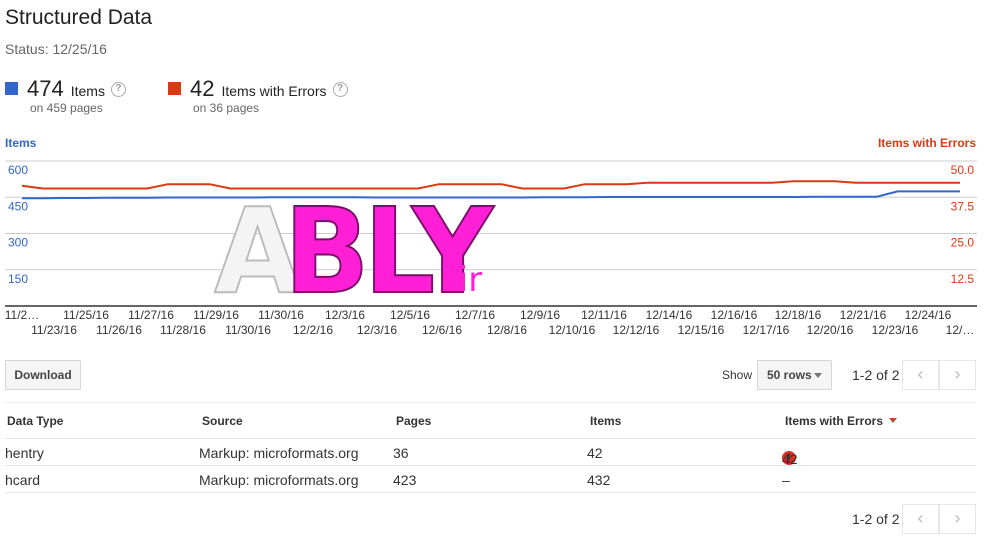 This screenshot has width=1000, height=548. Describe the element at coordinates (45, 88) in the screenshot. I see `items-count: 474` at that location.